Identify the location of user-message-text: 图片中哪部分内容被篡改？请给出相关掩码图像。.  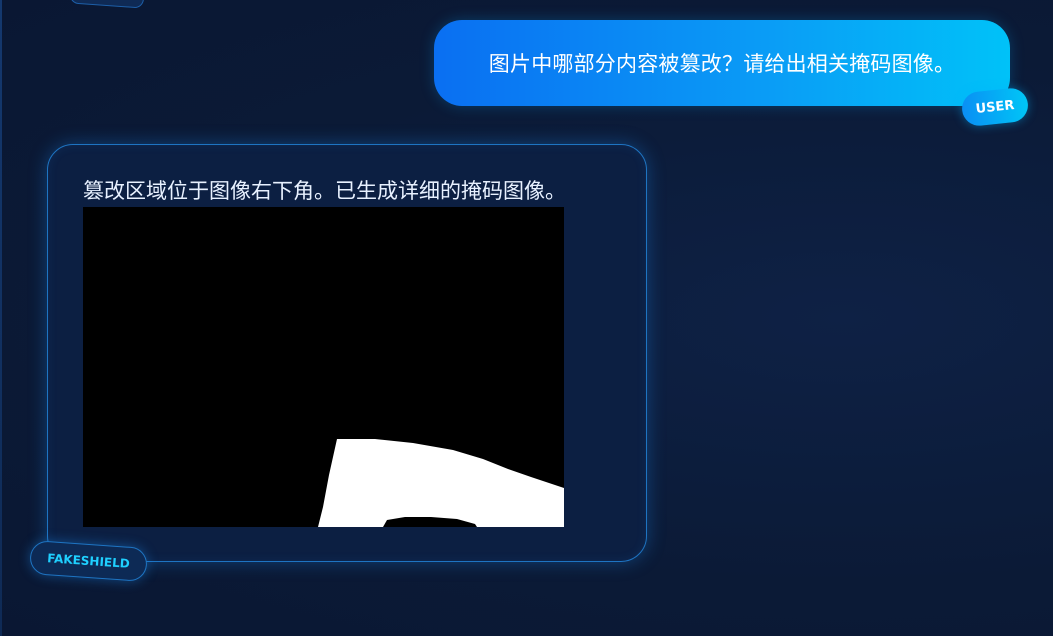
(722, 64).